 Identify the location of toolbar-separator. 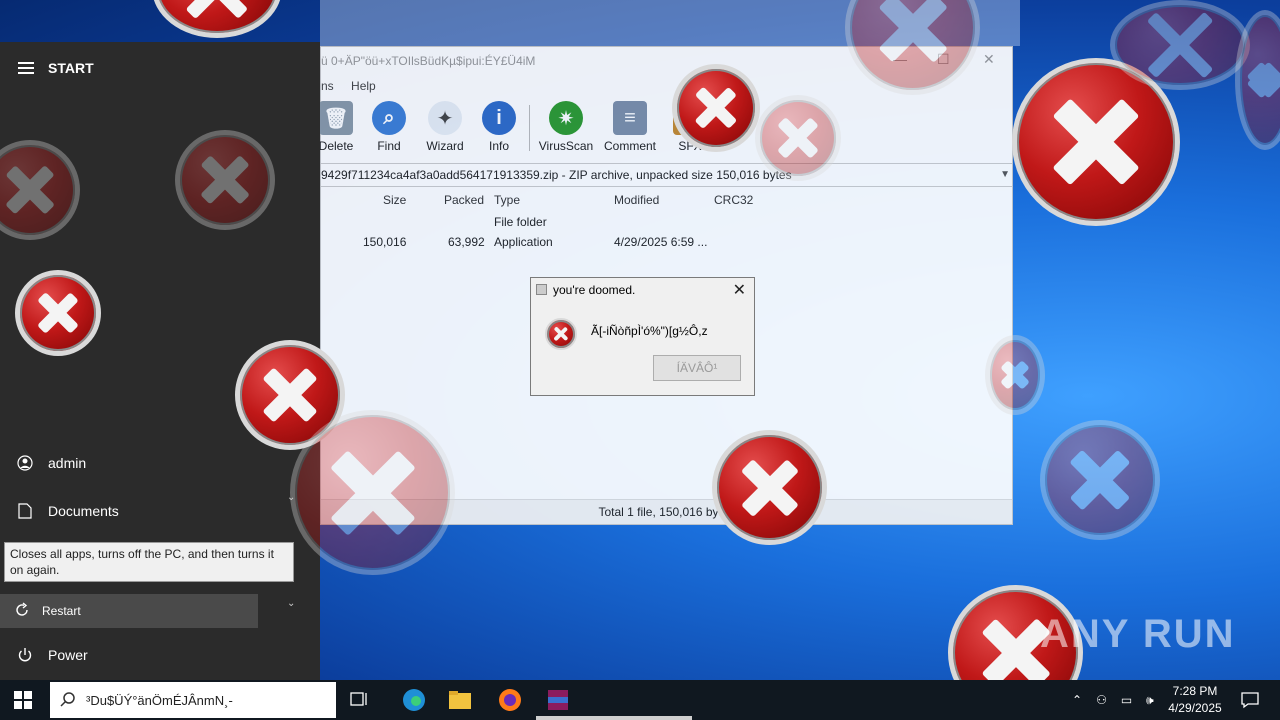
(529, 128).